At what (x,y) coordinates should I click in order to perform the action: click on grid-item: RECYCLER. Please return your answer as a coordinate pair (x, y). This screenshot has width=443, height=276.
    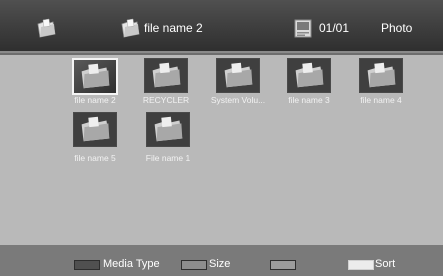
    Looking at the image, I should click on (165, 84).